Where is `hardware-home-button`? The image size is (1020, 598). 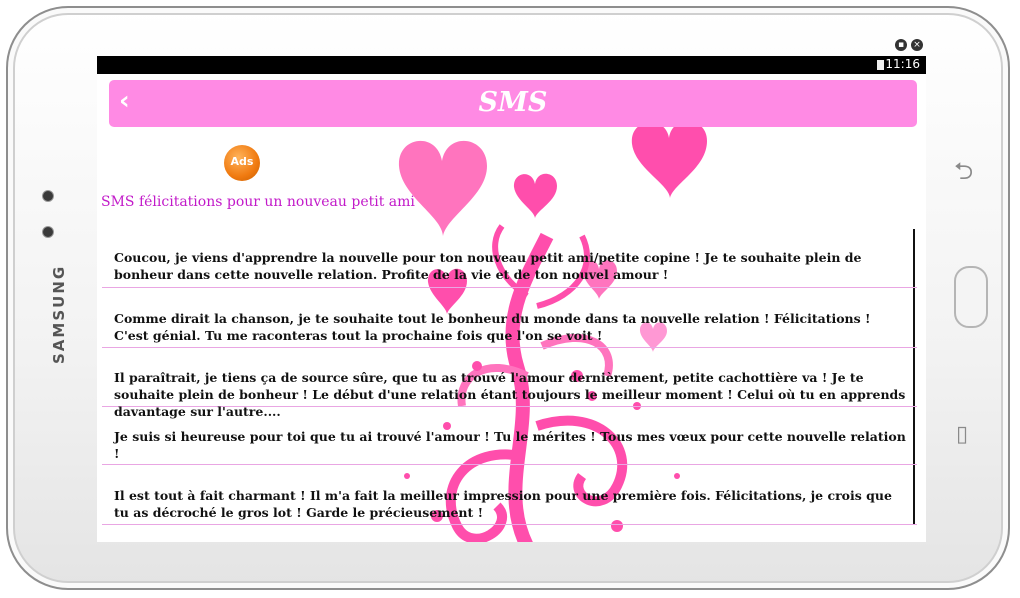
hardware-home-button is located at coordinates (971, 297).